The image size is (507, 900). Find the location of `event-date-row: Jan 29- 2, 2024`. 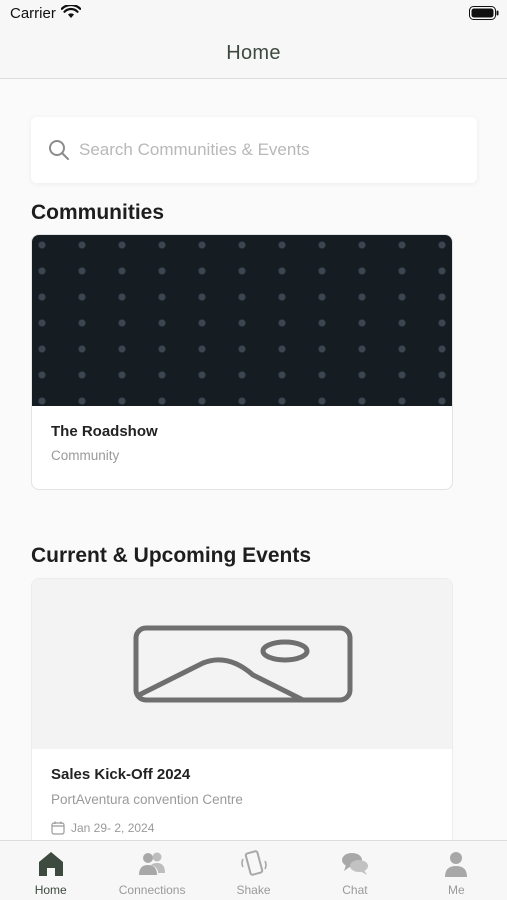

event-date-row: Jan 29- 2, 2024 is located at coordinates (102, 828).